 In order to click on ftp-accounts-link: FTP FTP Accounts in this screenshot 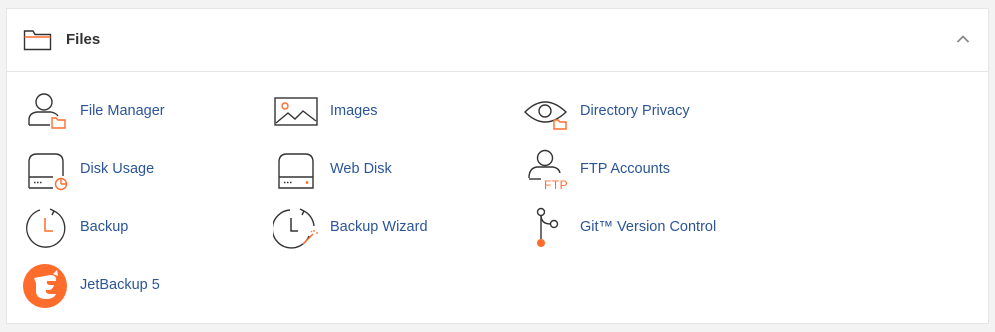, I will do `click(653, 170)`.